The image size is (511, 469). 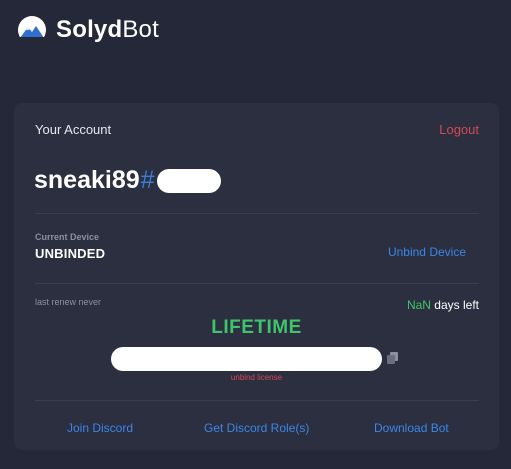 What do you see at coordinates (32, 31) in the screenshot?
I see `mountain-logo-icon` at bounding box center [32, 31].